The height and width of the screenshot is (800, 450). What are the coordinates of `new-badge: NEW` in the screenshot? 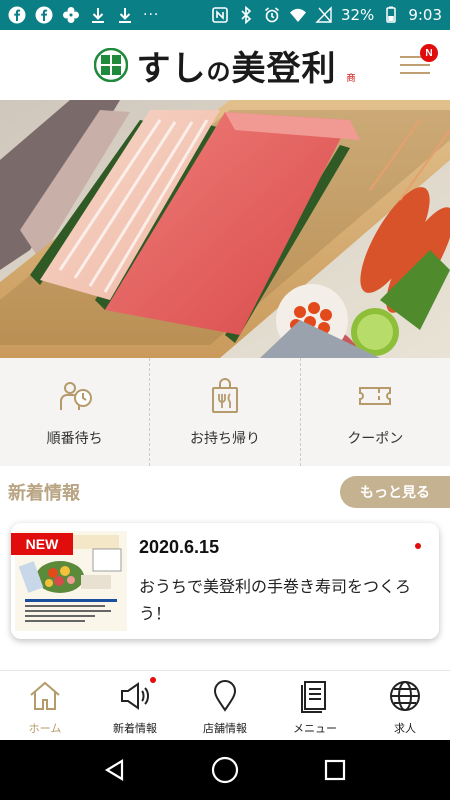 It's located at (42, 544).